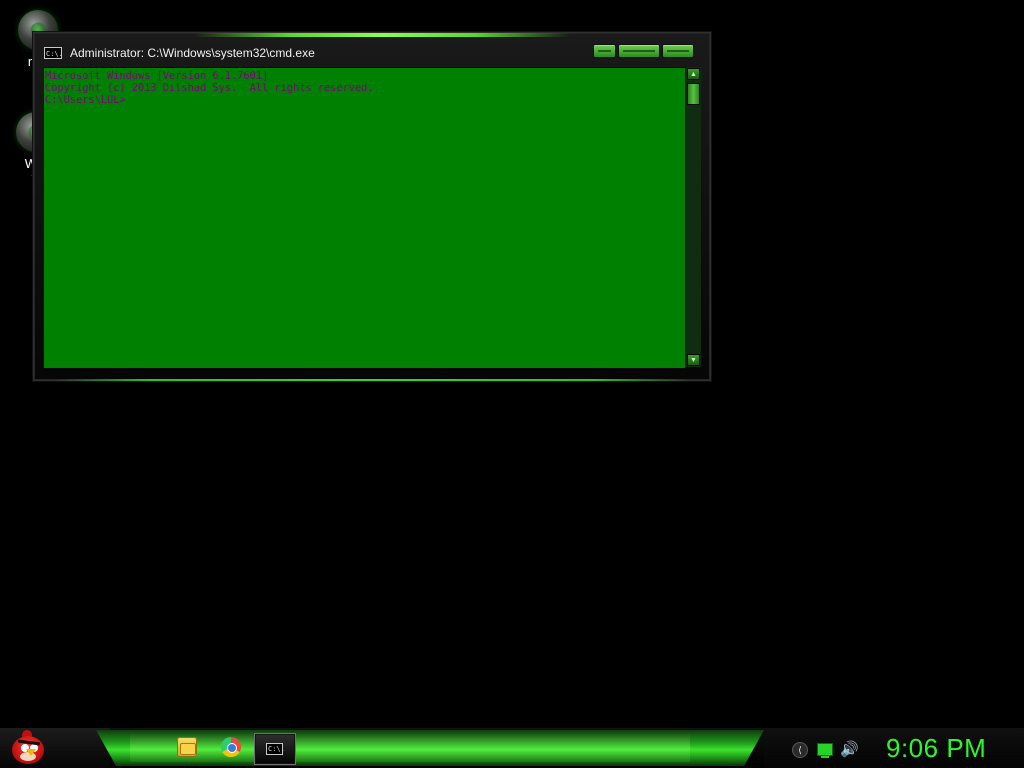 This screenshot has width=1024, height=768. Describe the element at coordinates (693, 217) in the screenshot. I see `vertical-scrollbar: ▲ ▼` at that location.